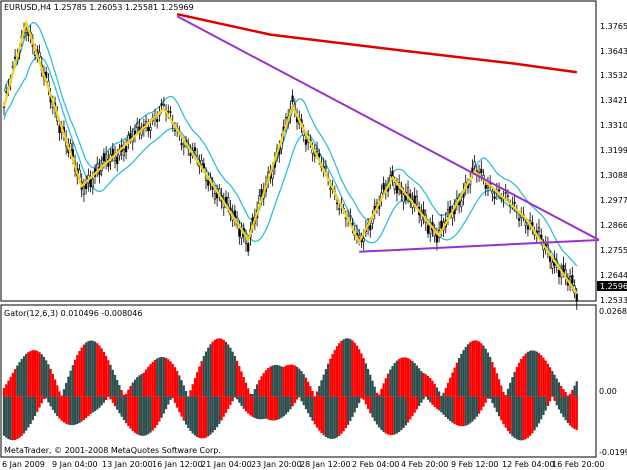  Describe the element at coordinates (608, 391) in the screenshot. I see `gator-tick: 0.00` at that location.